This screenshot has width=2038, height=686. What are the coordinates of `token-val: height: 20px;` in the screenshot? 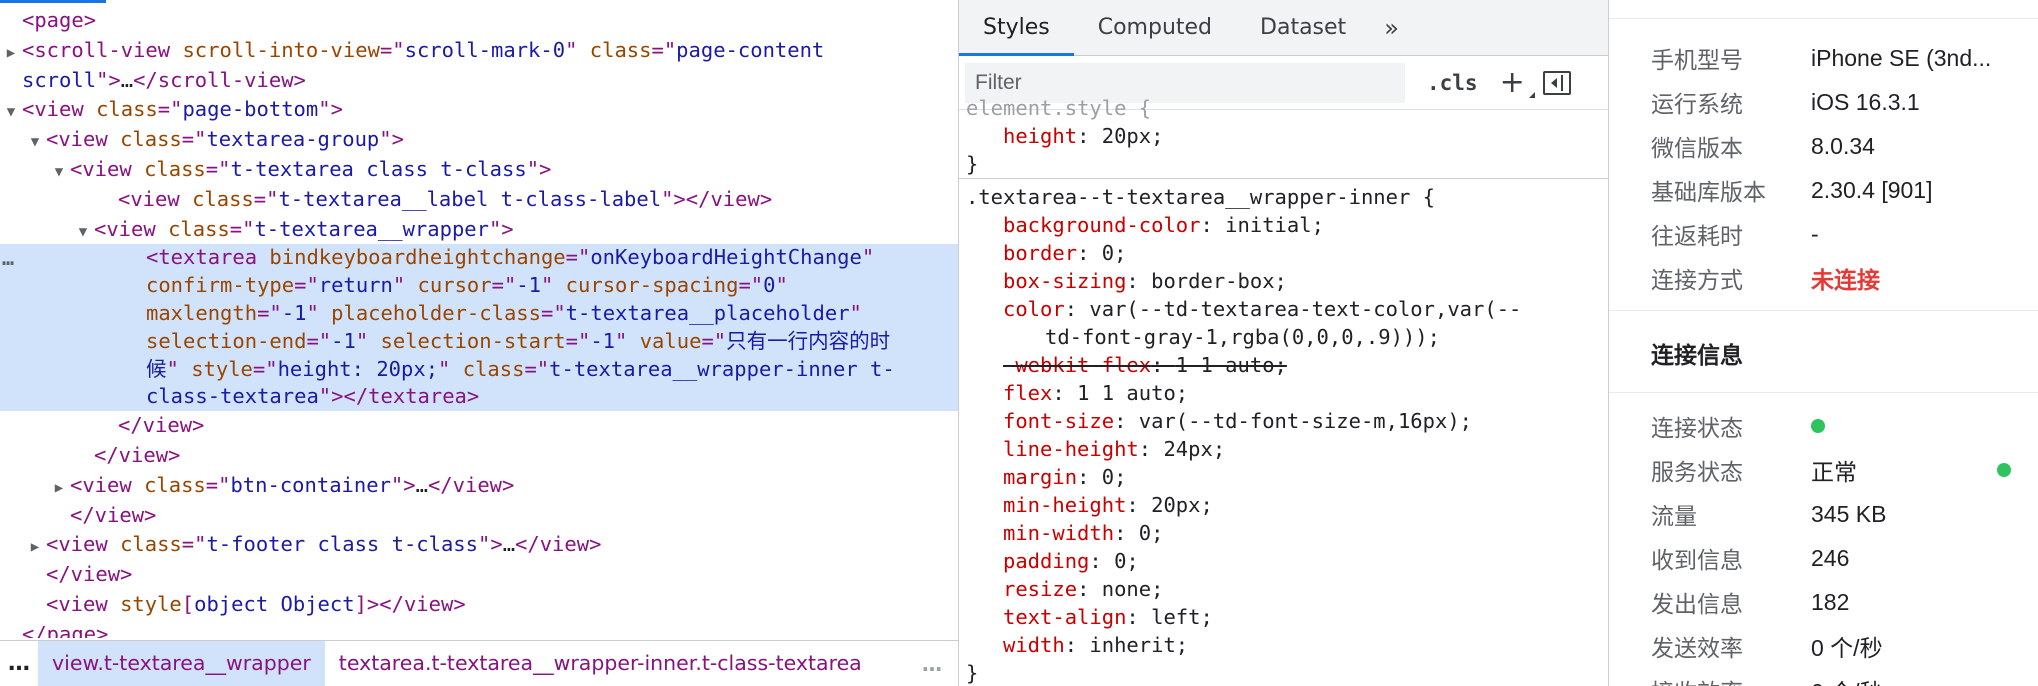 It's located at (358, 368).